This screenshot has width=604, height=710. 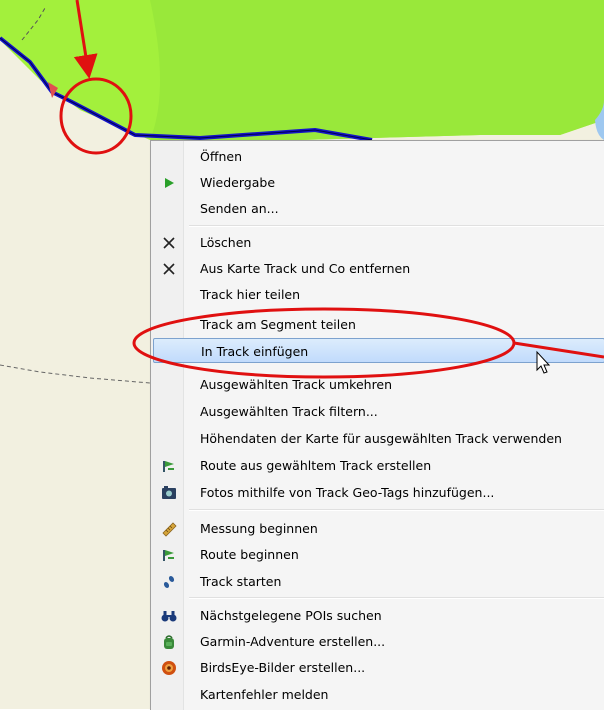 I want to click on menu-item-kartenfehler: Kartenfehler melden, so click(x=378, y=694).